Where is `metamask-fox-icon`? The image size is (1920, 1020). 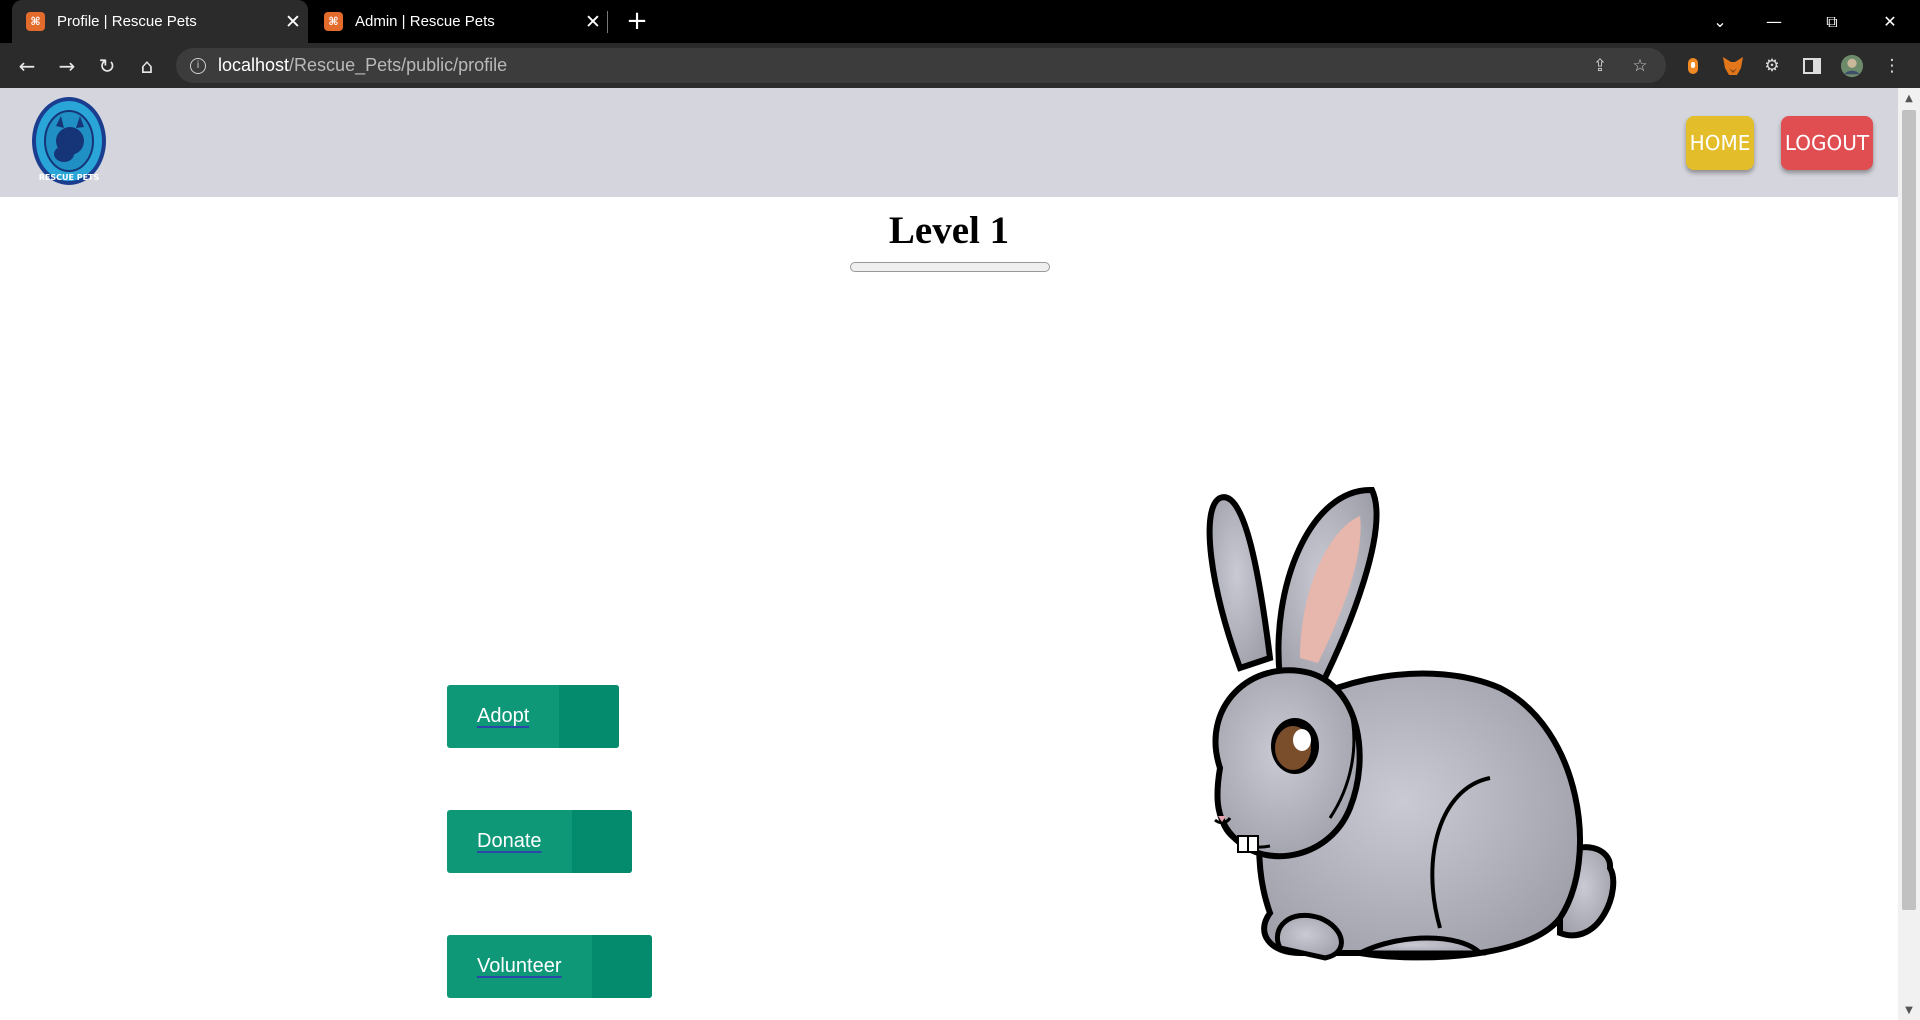 metamask-fox-icon is located at coordinates (1733, 66).